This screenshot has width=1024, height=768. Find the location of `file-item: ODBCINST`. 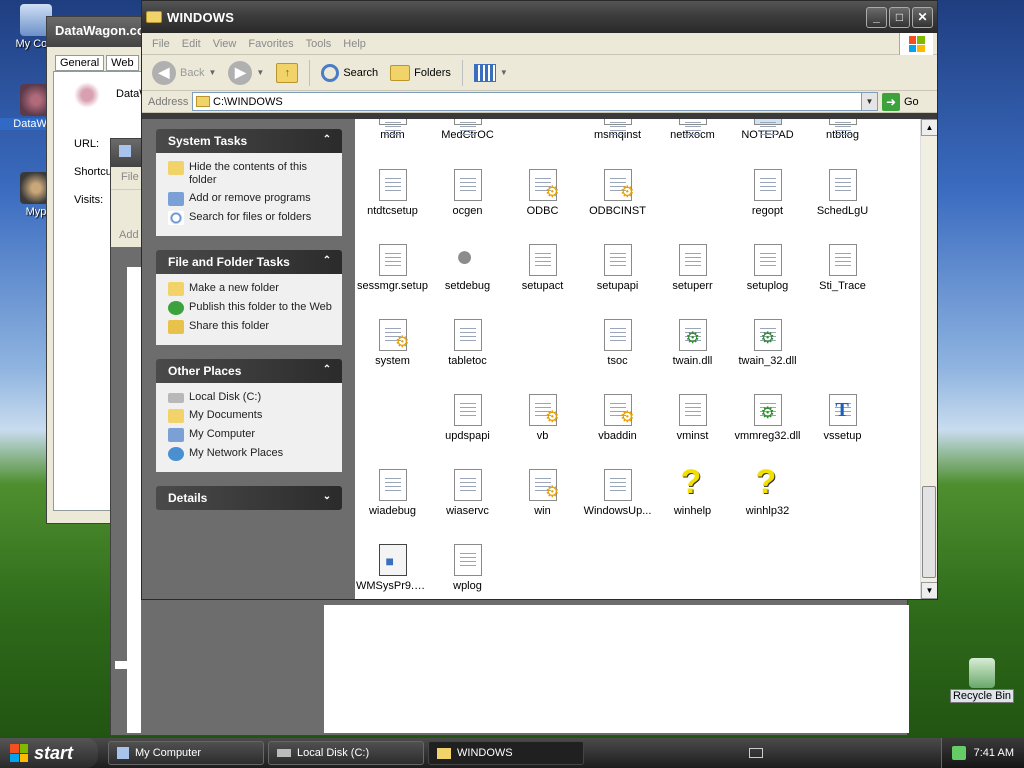

file-item: ODBCINST is located at coordinates (617, 193).